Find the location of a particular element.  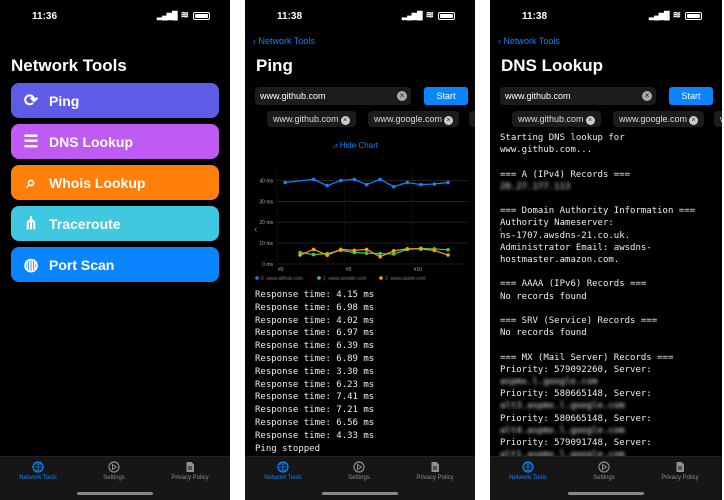

output-line: Starting DNS lookup for is located at coordinates (562, 138).